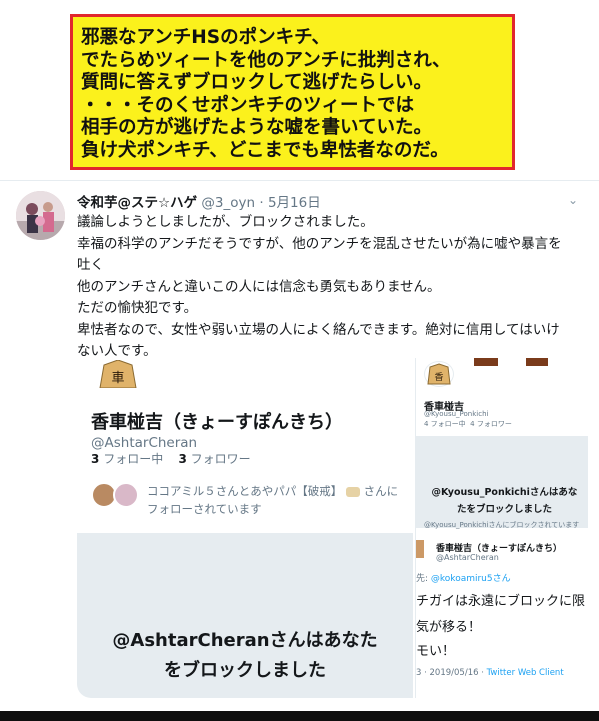  I want to click on reply-prefix: 先:, so click(423, 579).